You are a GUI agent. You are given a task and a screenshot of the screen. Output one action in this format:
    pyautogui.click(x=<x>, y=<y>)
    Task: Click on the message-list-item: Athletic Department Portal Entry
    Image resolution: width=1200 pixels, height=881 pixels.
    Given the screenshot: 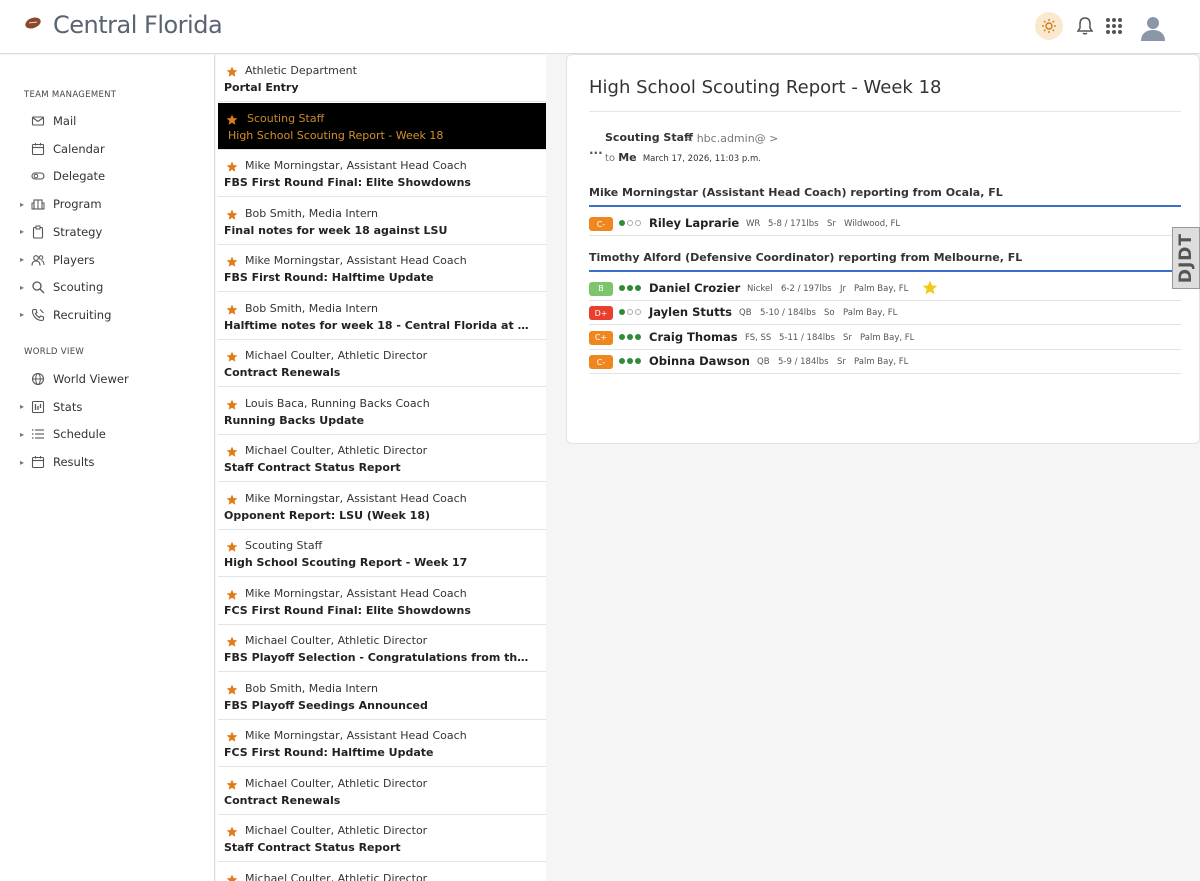 What is the action you would take?
    pyautogui.click(x=382, y=78)
    